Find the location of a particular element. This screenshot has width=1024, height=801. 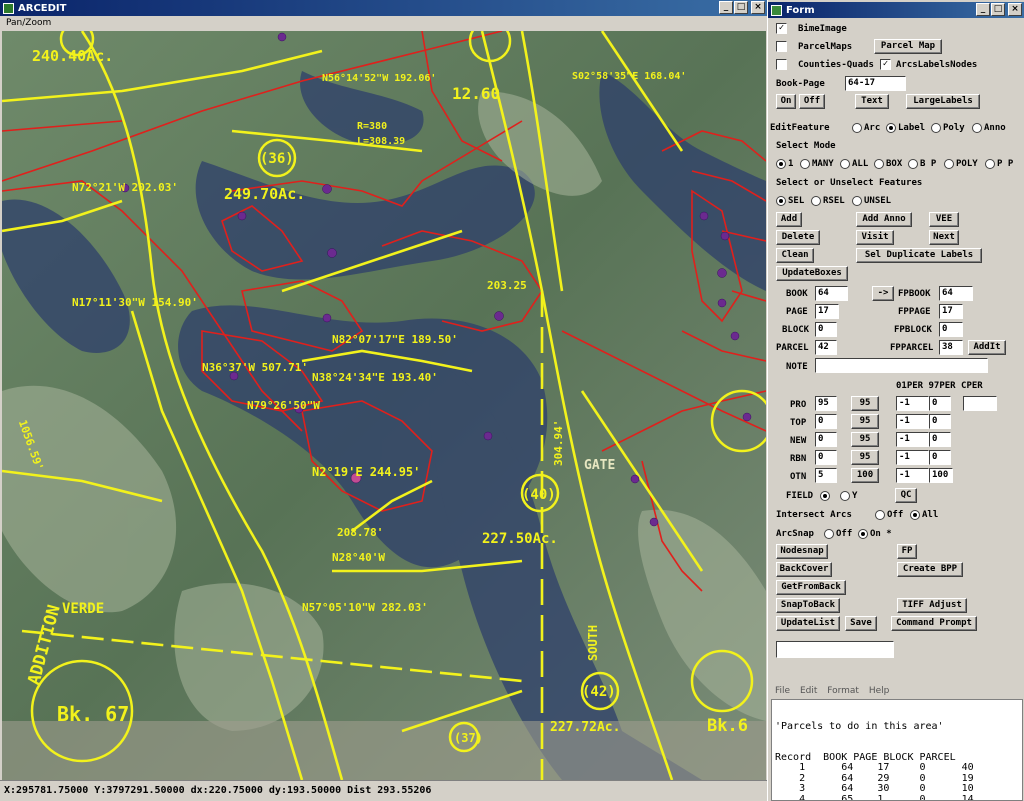

edit-feature-poly-radio is located at coordinates (936, 128).